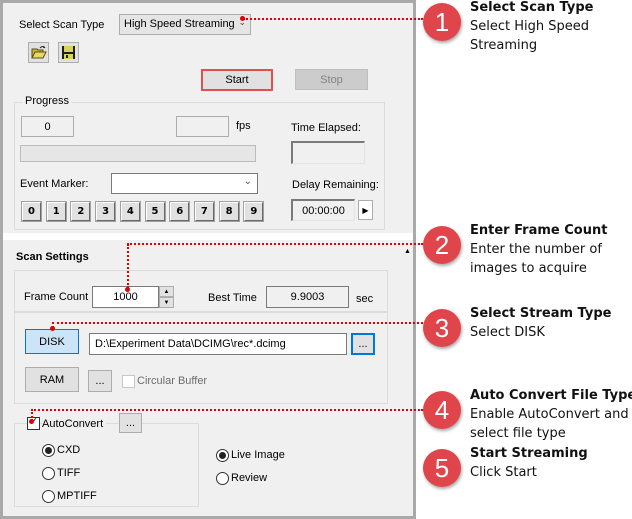 Image resolution: width=632 pixels, height=519 pixels. What do you see at coordinates (222, 478) in the screenshot?
I see `view-mode-radio-review` at bounding box center [222, 478].